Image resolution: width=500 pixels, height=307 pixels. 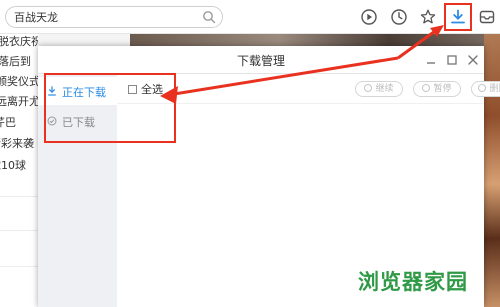 I want to click on search-input, so click(x=104, y=17).